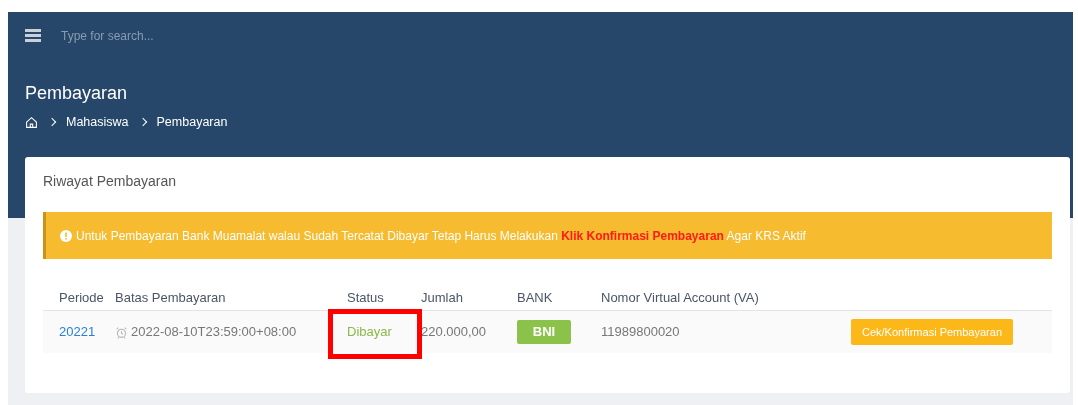 The image size is (1078, 405). Describe the element at coordinates (110, 181) in the screenshot. I see `card-title: Riwayat Pembayaran` at that location.